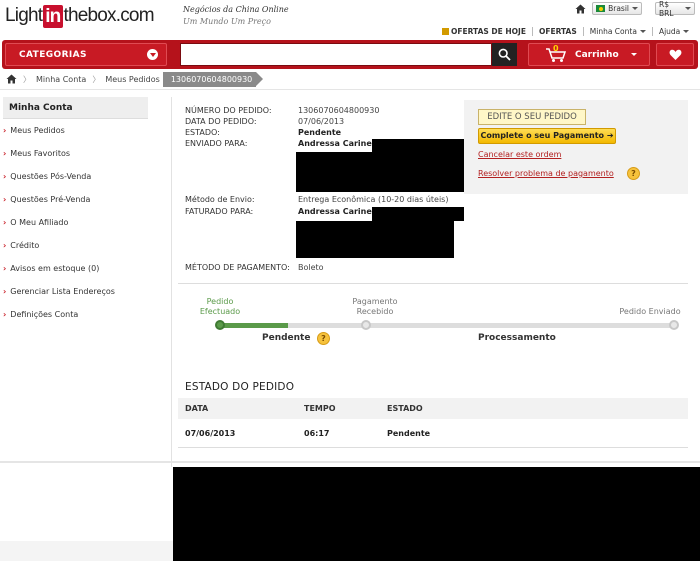 The height and width of the screenshot is (561, 700). I want to click on step-line1: Pagamento, so click(375, 301).